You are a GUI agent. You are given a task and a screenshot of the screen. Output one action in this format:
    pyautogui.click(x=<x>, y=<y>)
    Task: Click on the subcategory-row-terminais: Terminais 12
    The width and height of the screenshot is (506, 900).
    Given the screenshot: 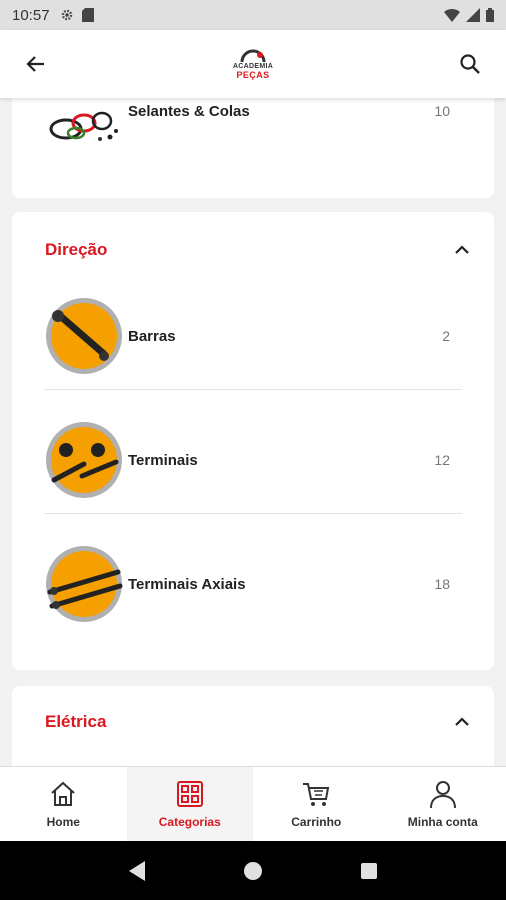 What is the action you would take?
    pyautogui.click(x=253, y=460)
    